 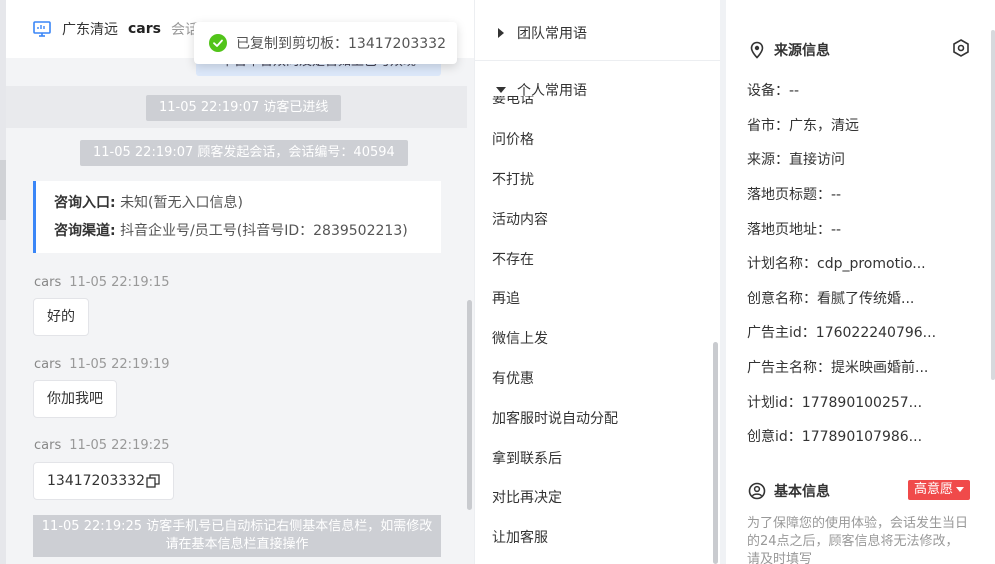 I want to click on phrase-item: 不存在, so click(x=513, y=259).